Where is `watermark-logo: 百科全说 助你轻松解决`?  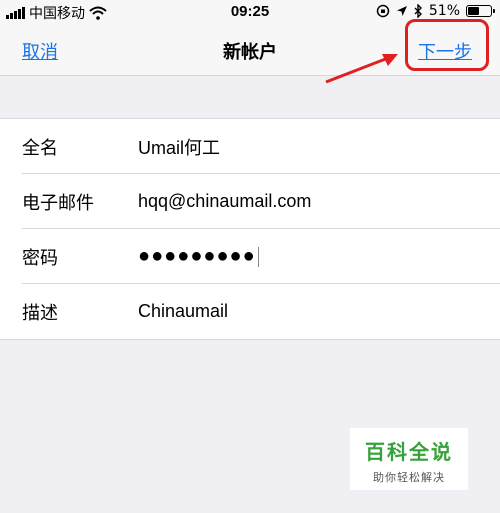 watermark-logo: 百科全说 助你轻松解决 is located at coordinates (409, 459).